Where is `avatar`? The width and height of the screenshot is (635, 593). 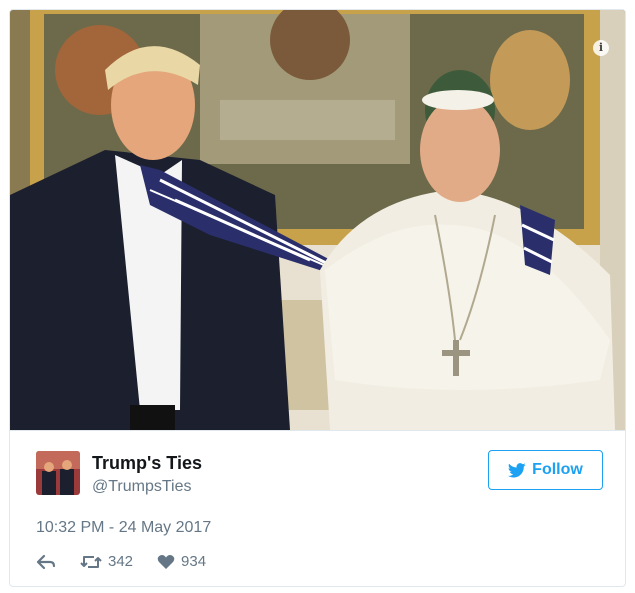 avatar is located at coordinates (58, 473).